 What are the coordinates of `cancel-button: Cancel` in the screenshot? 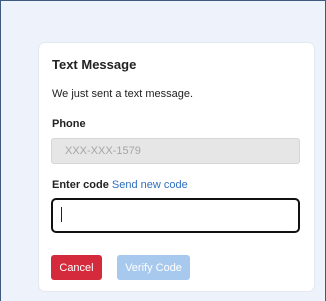 It's located at (76, 267).